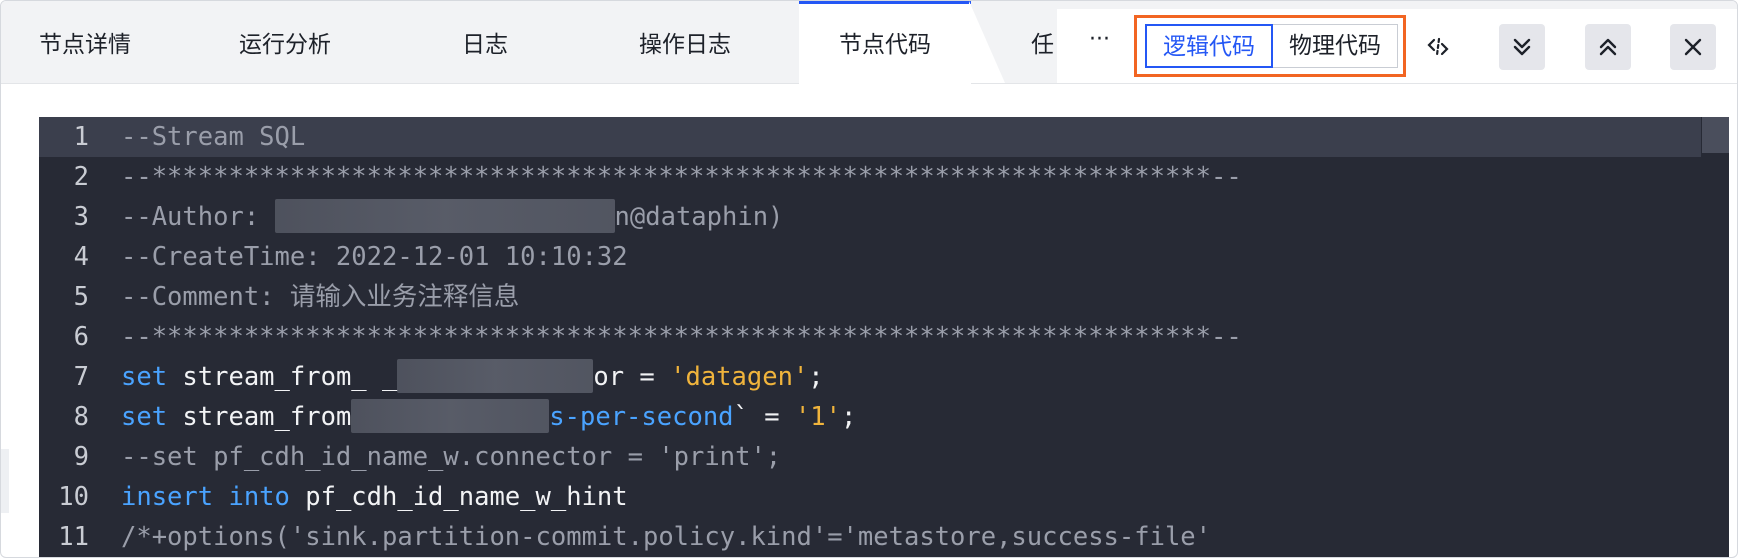  I want to click on author-prefix: --Author:, so click(198, 217).